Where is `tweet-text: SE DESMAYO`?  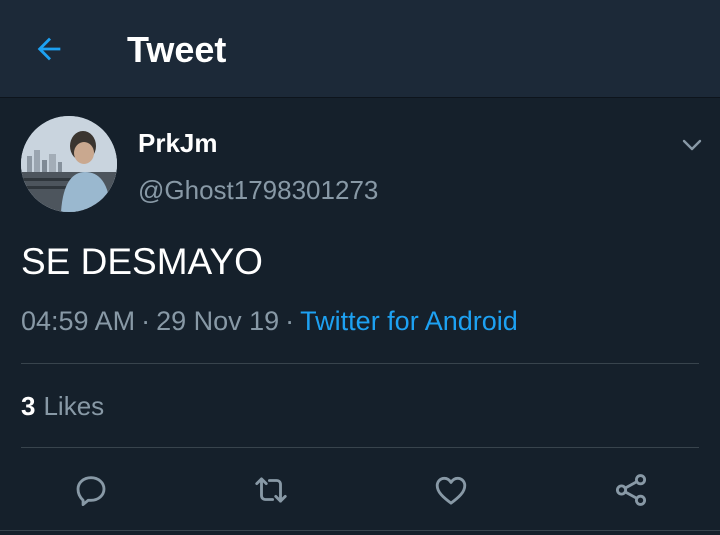 tweet-text: SE DESMAYO is located at coordinates (142, 261).